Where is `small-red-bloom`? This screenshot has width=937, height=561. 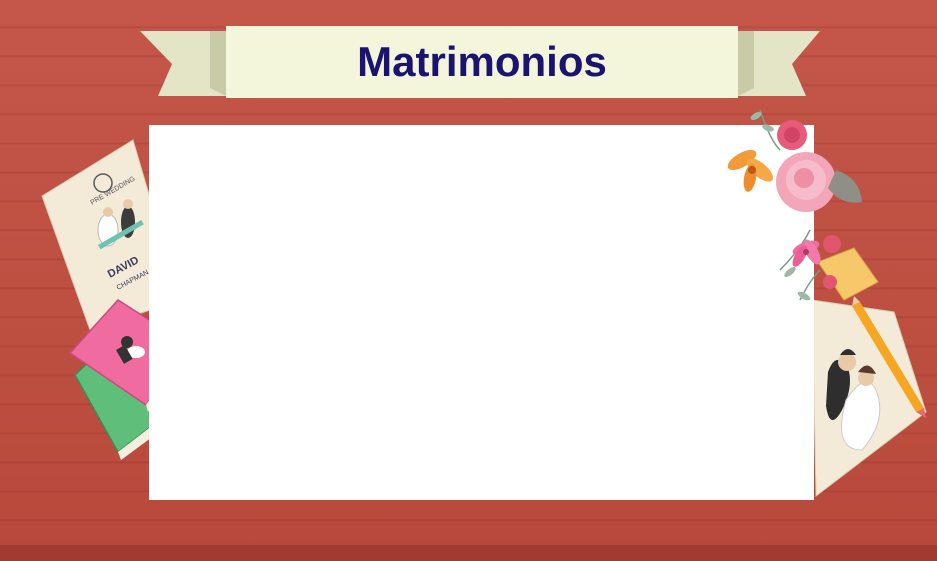
small-red-bloom is located at coordinates (832, 262).